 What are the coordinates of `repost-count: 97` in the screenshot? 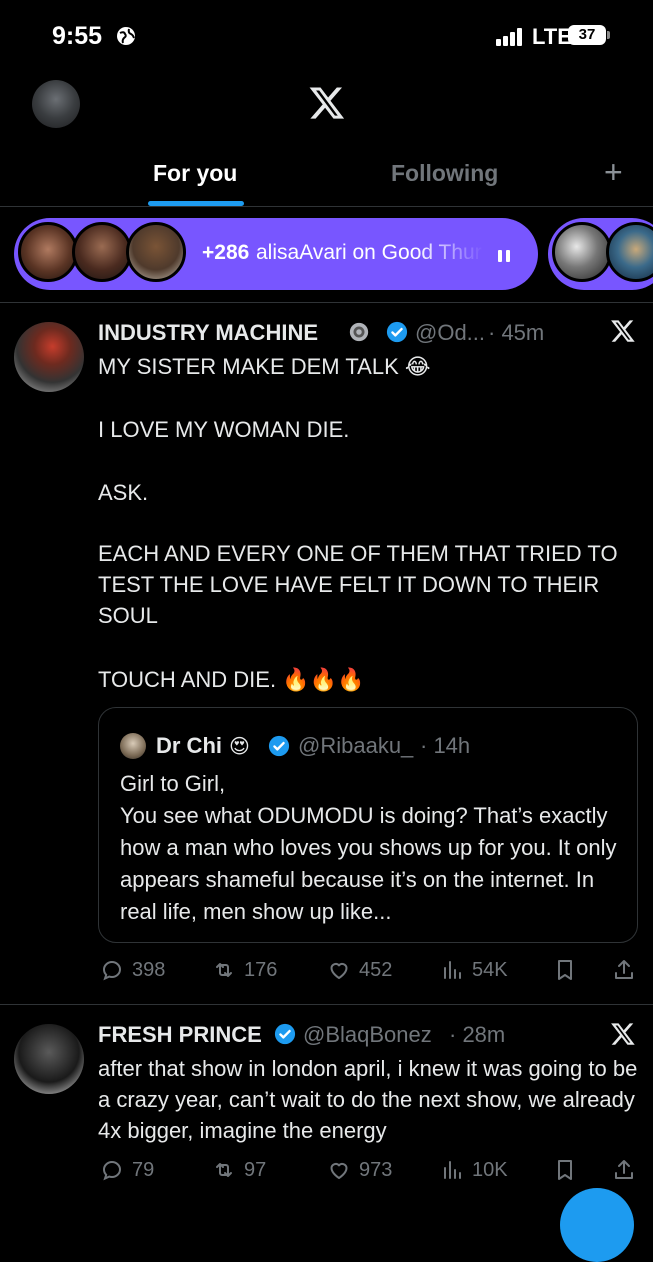 It's located at (255, 1169).